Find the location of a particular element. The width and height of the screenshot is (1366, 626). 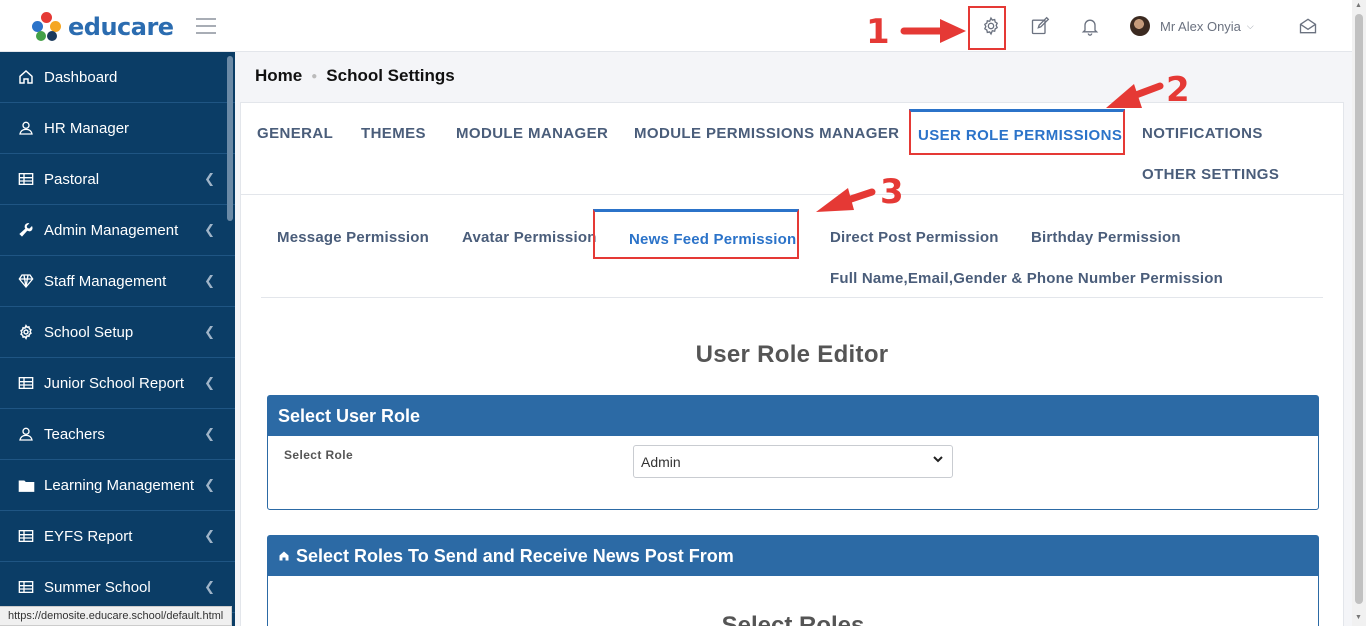

gear-icon is located at coordinates (26, 332).